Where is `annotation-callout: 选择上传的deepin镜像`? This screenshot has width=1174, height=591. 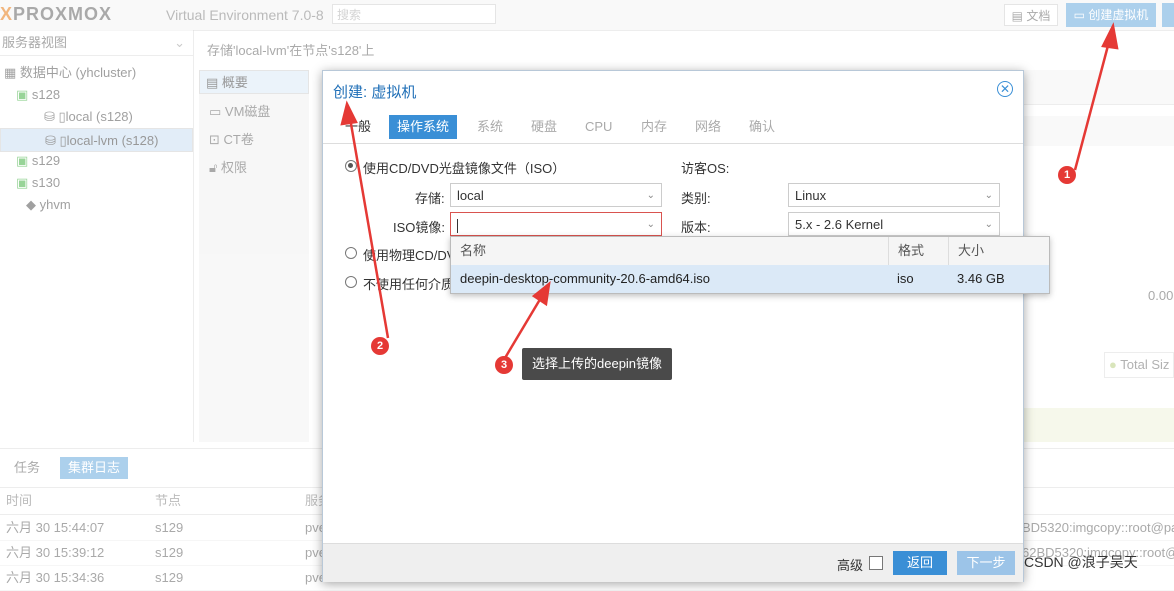 annotation-callout: 选择上传的deepin镜像 is located at coordinates (597, 364).